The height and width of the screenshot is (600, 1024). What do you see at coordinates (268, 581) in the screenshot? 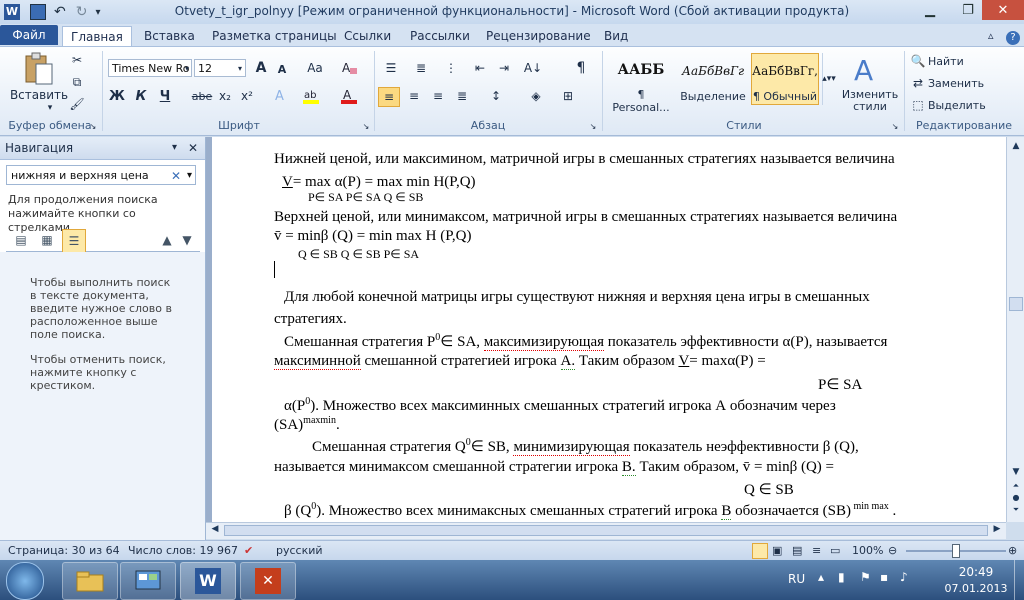
I see `powerpoint-taskbar-icon: ✕` at bounding box center [268, 581].